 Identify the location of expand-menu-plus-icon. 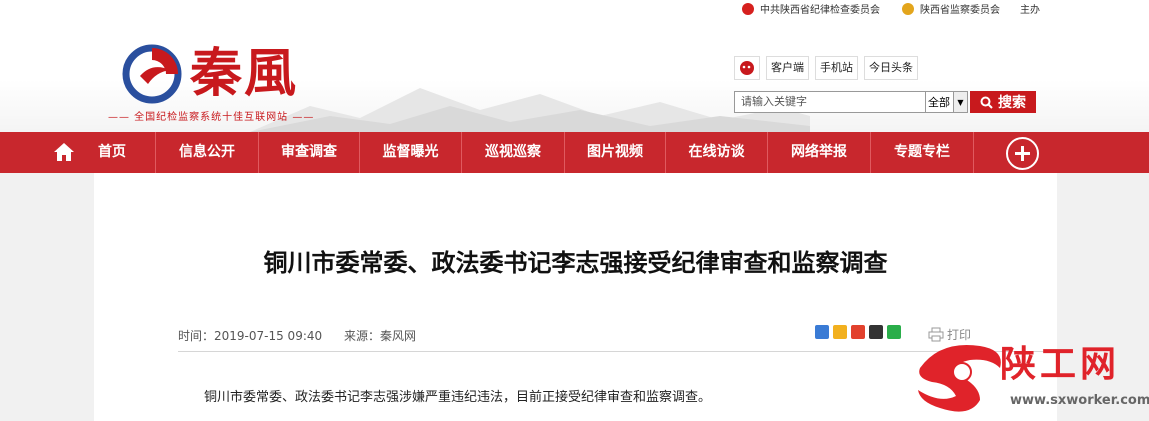
(1022, 153).